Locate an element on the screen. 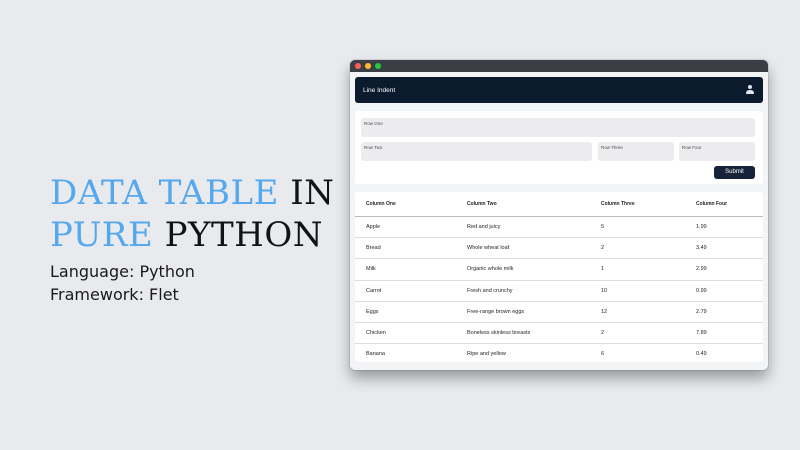 This screenshot has width=800, height=450. minimize-window-button is located at coordinates (368, 66).